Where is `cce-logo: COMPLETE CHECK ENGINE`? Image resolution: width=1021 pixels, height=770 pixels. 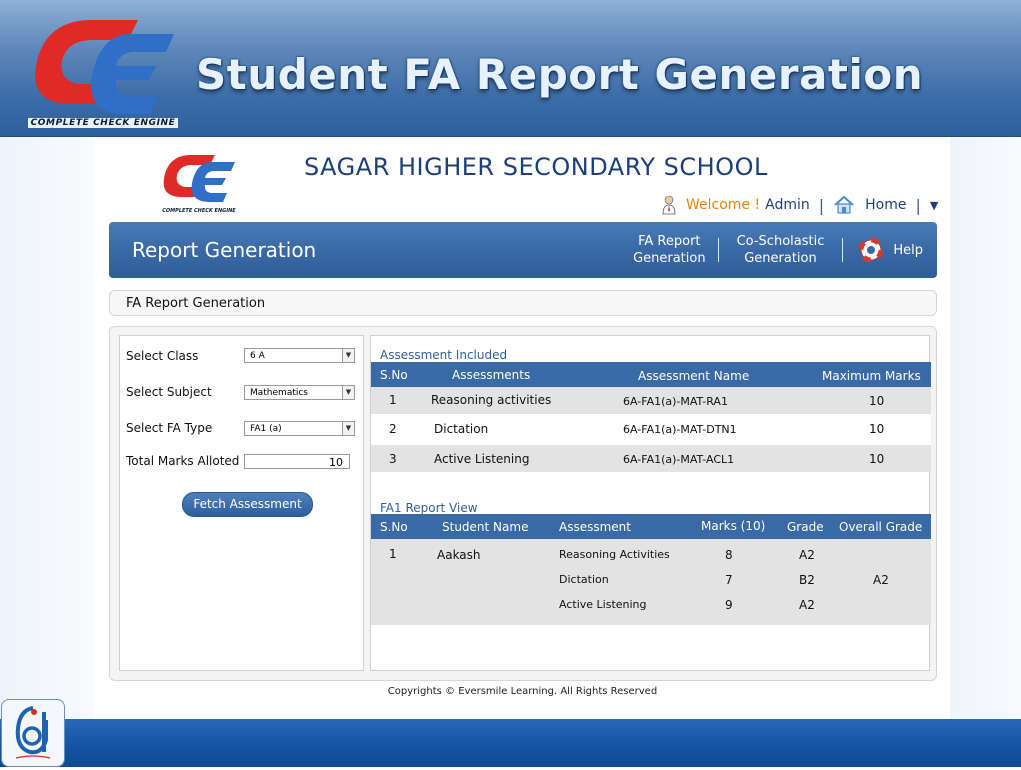
cce-logo: COMPLETE CHECK ENGINE is located at coordinates (103, 73).